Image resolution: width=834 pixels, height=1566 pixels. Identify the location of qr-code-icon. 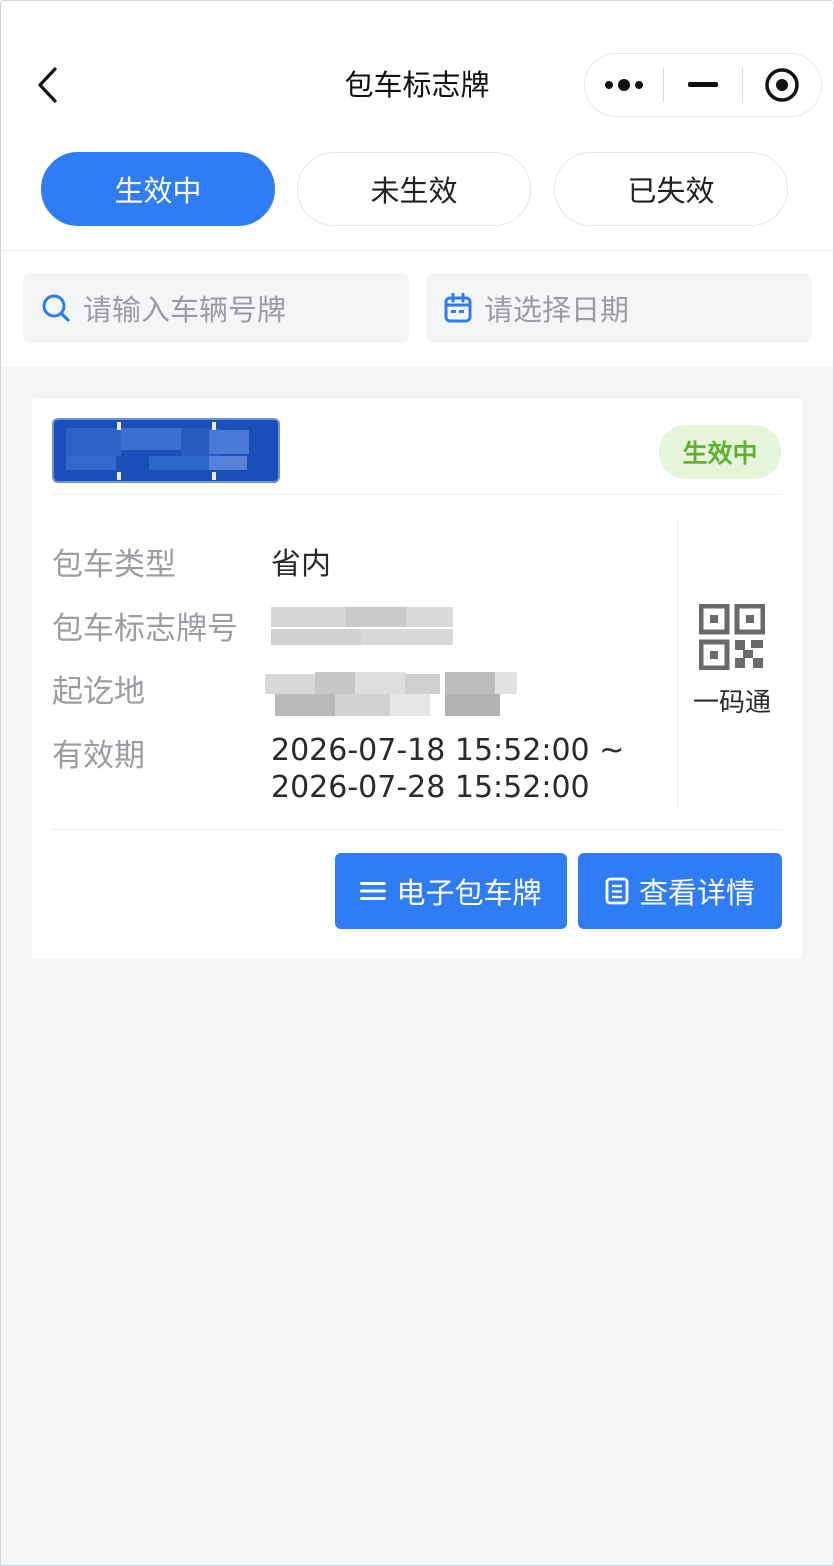
(732, 637).